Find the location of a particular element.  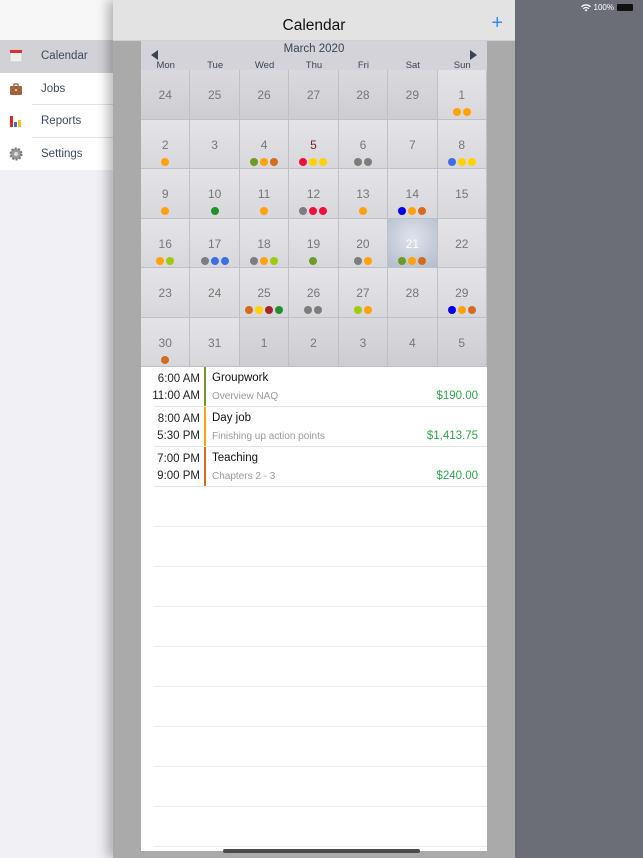

day-cell: 21 is located at coordinates (413, 243).